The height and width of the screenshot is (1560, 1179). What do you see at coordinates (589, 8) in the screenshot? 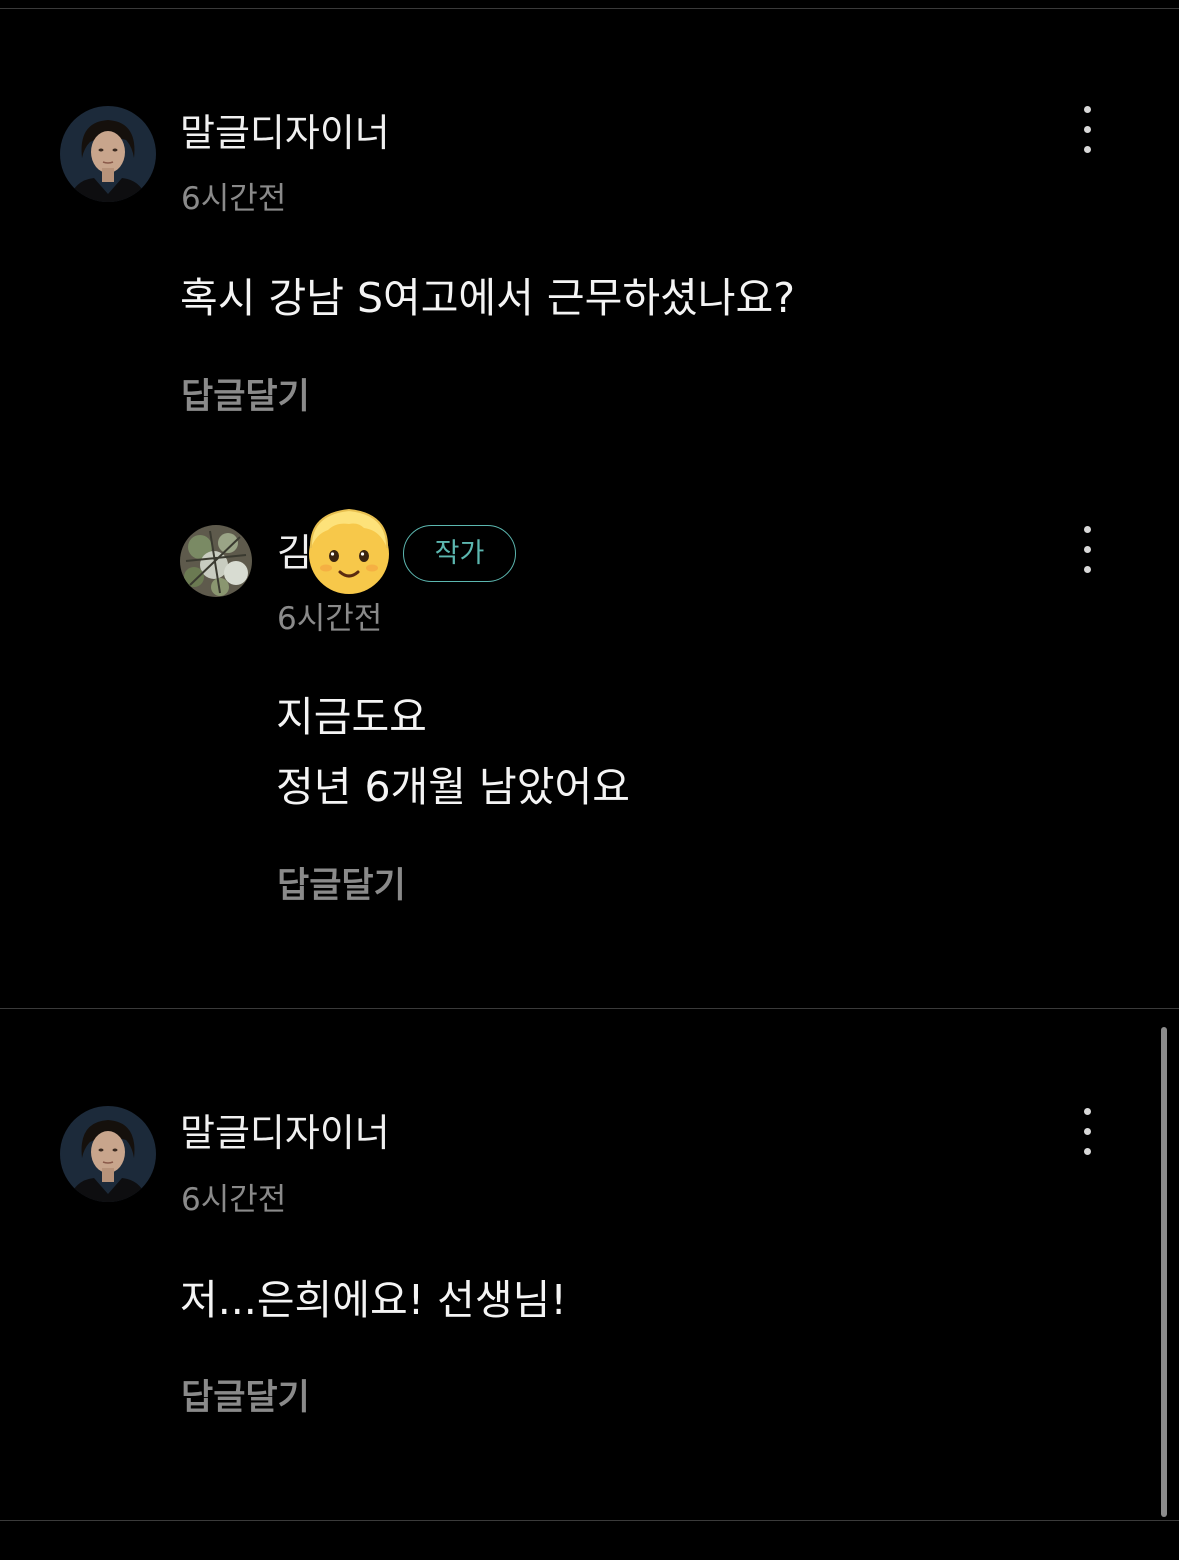
I see `top-divider` at bounding box center [589, 8].